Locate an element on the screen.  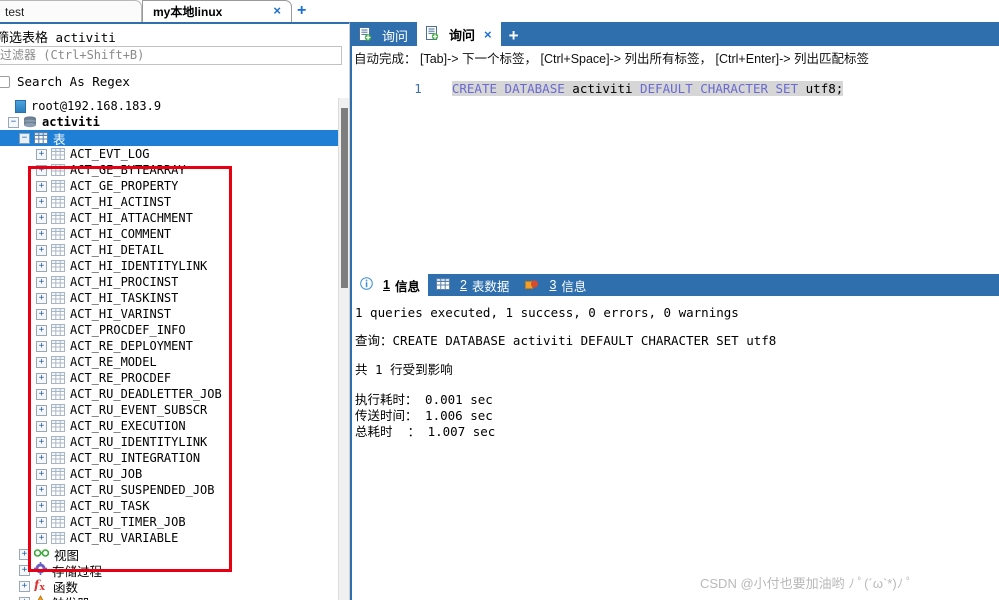
tree-node-label: ACT_HI_DETAIL is located at coordinates (117, 250).